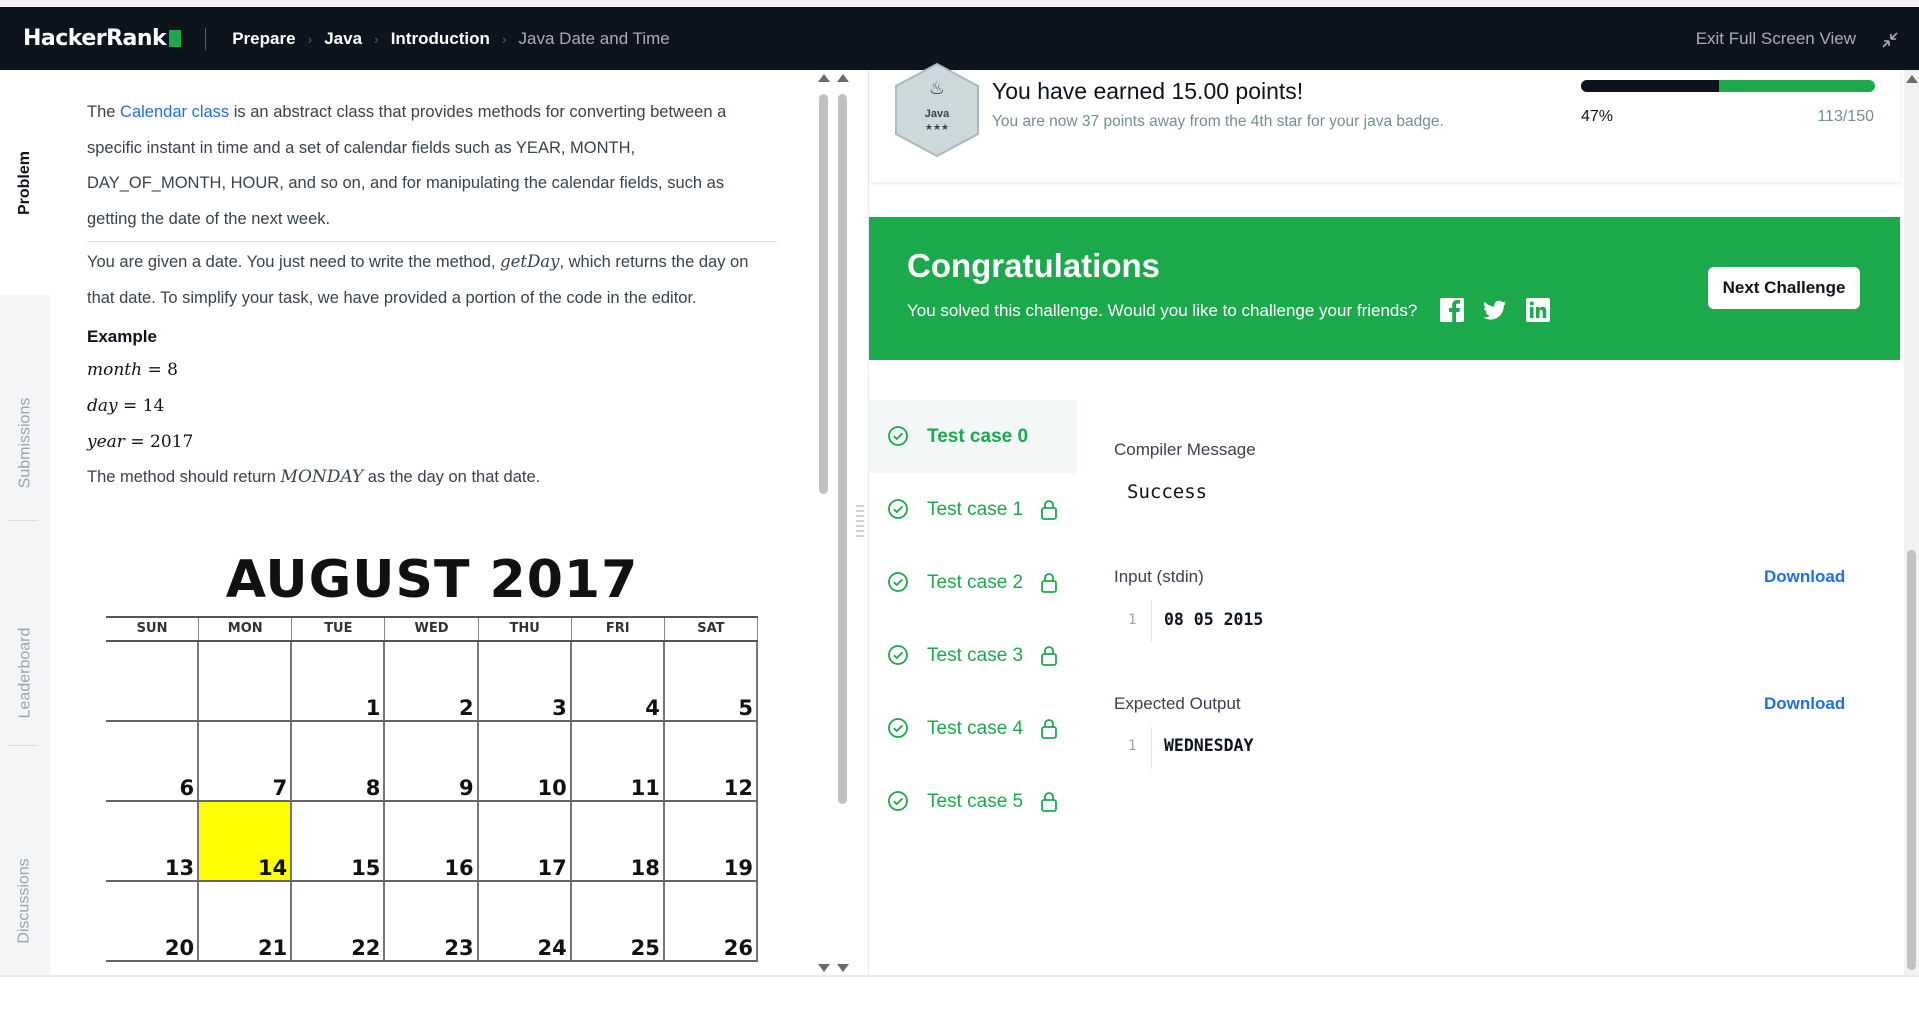 This screenshot has width=1919, height=1013. What do you see at coordinates (978, 436) in the screenshot?
I see `test-case-label: Test case 0` at bounding box center [978, 436].